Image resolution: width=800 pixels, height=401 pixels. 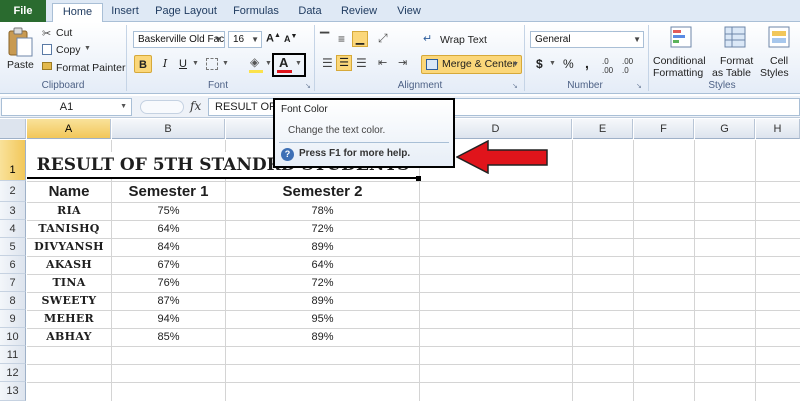 I want to click on copy-dropdown-icon: ▼, so click(x=87, y=48).